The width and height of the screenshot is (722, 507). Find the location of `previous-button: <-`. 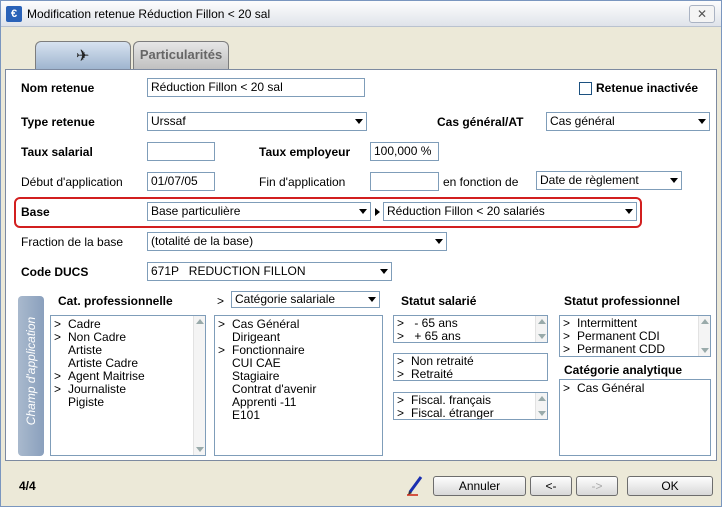

previous-button: <- is located at coordinates (551, 486).